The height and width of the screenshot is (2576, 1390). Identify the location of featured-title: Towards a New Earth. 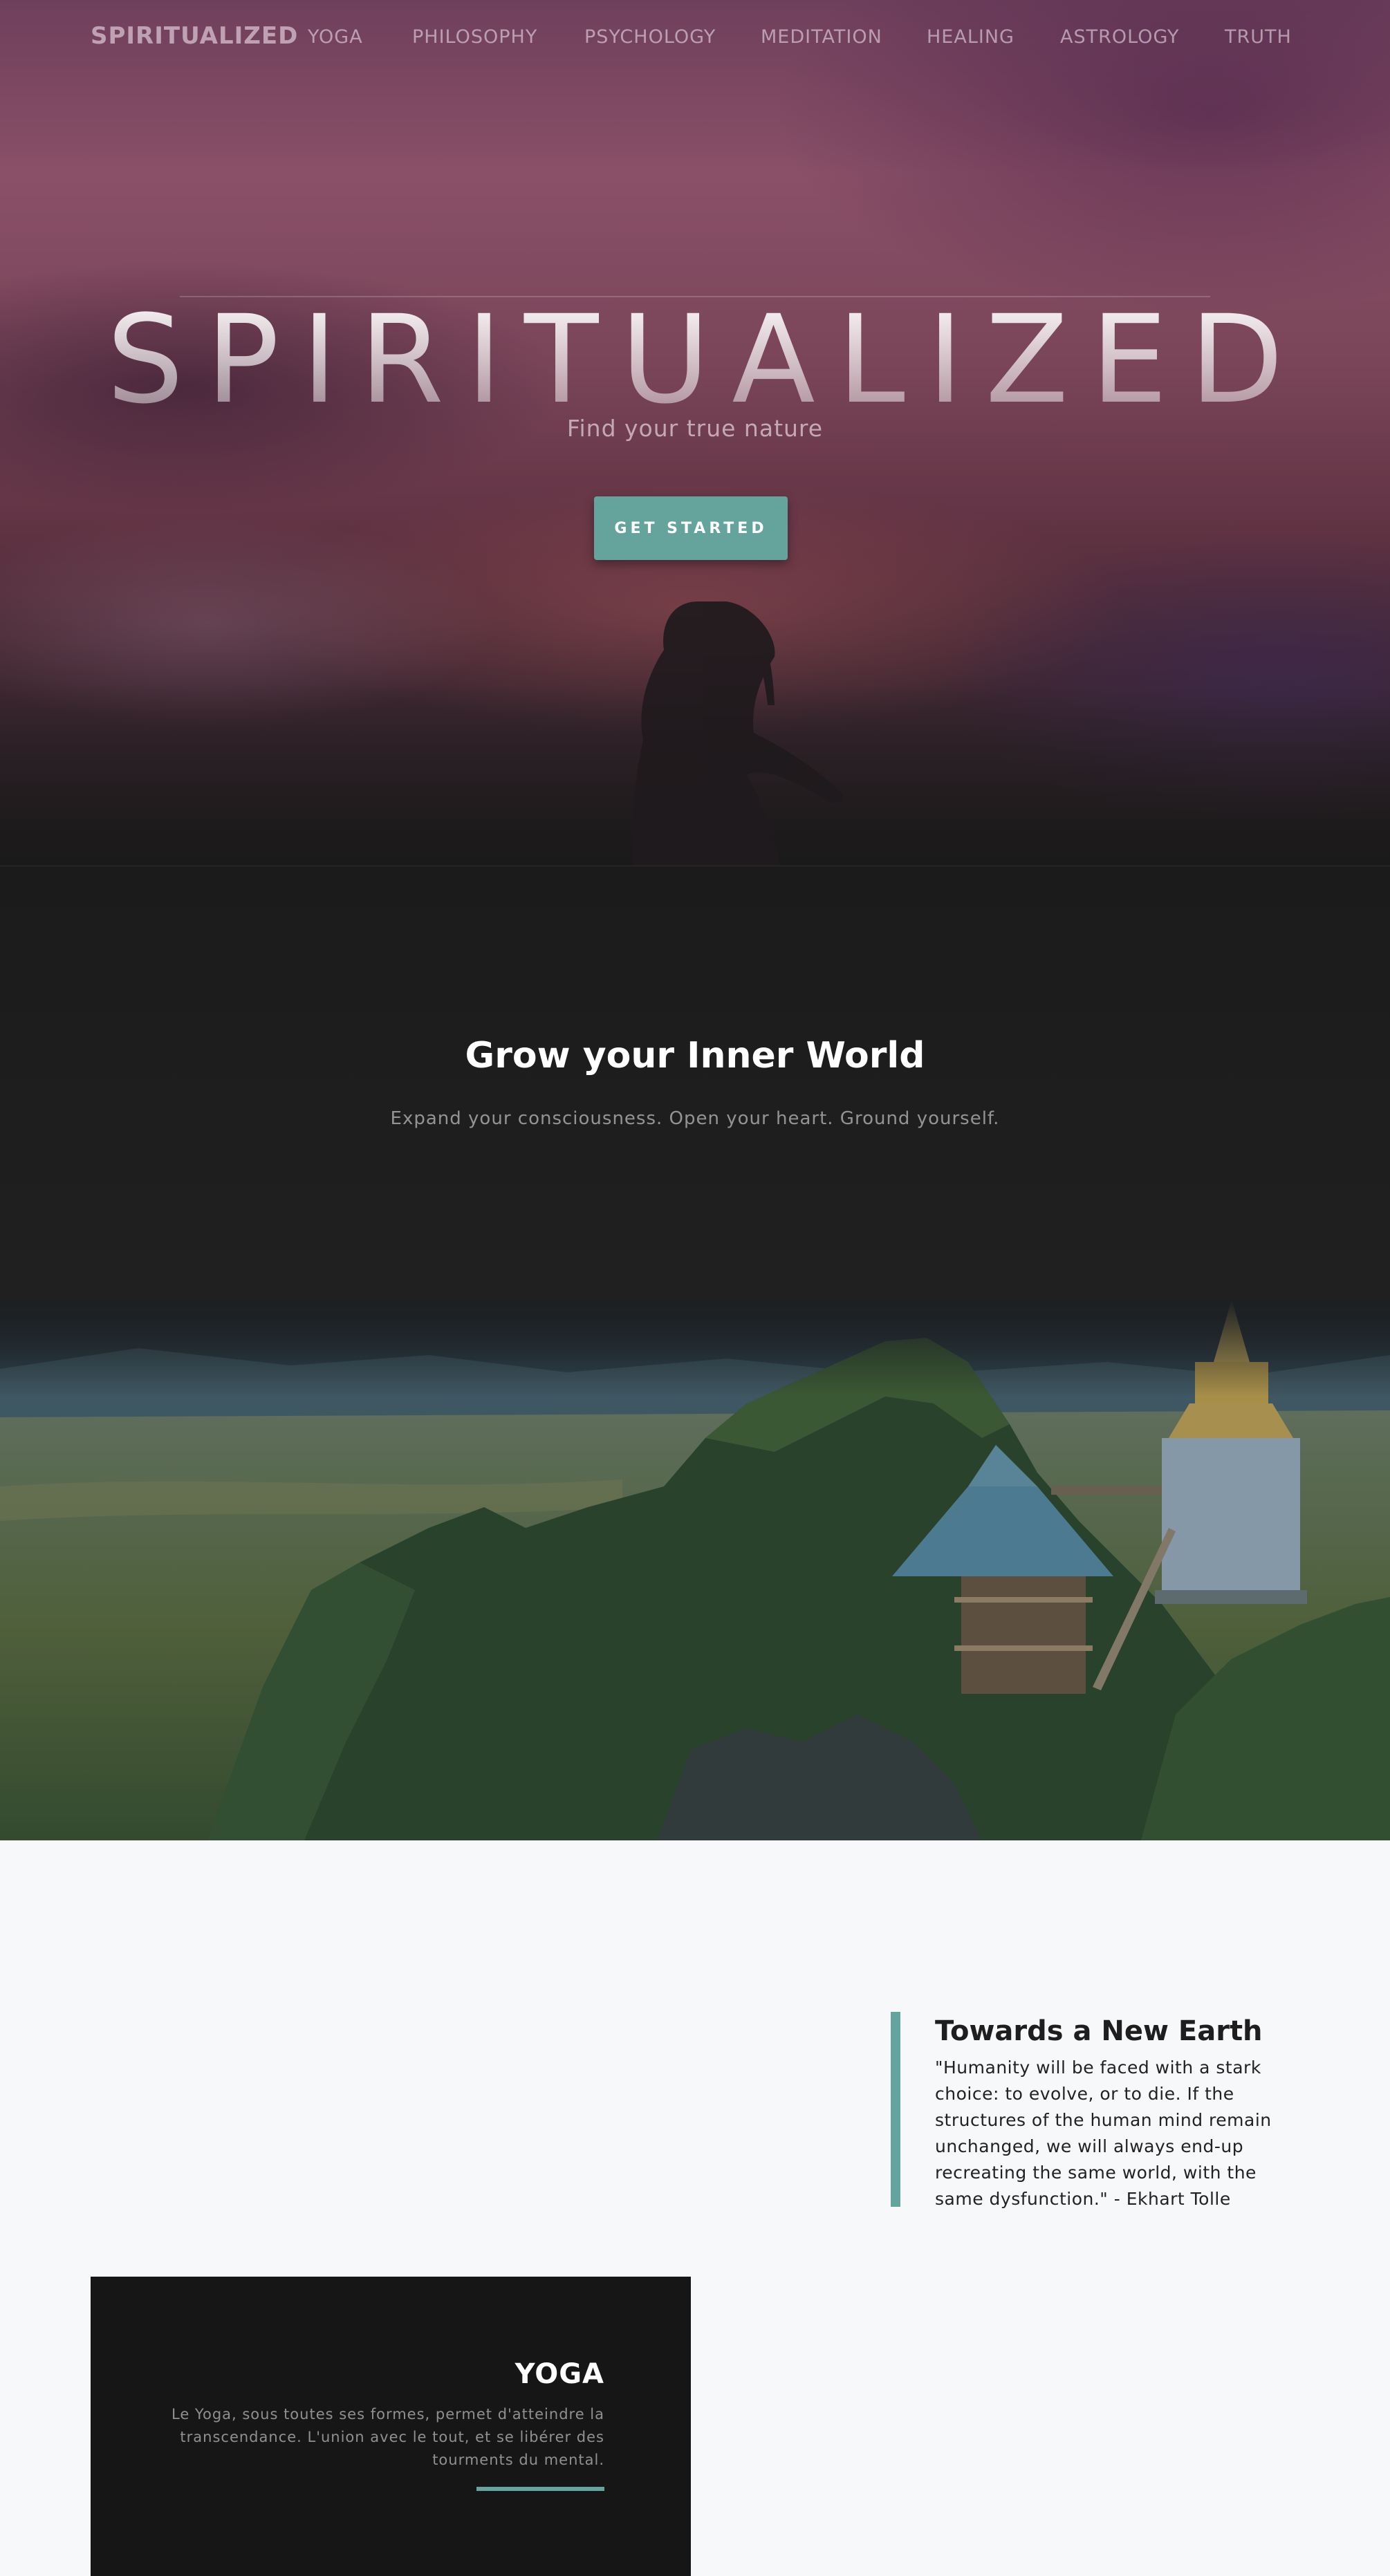
(1099, 2031).